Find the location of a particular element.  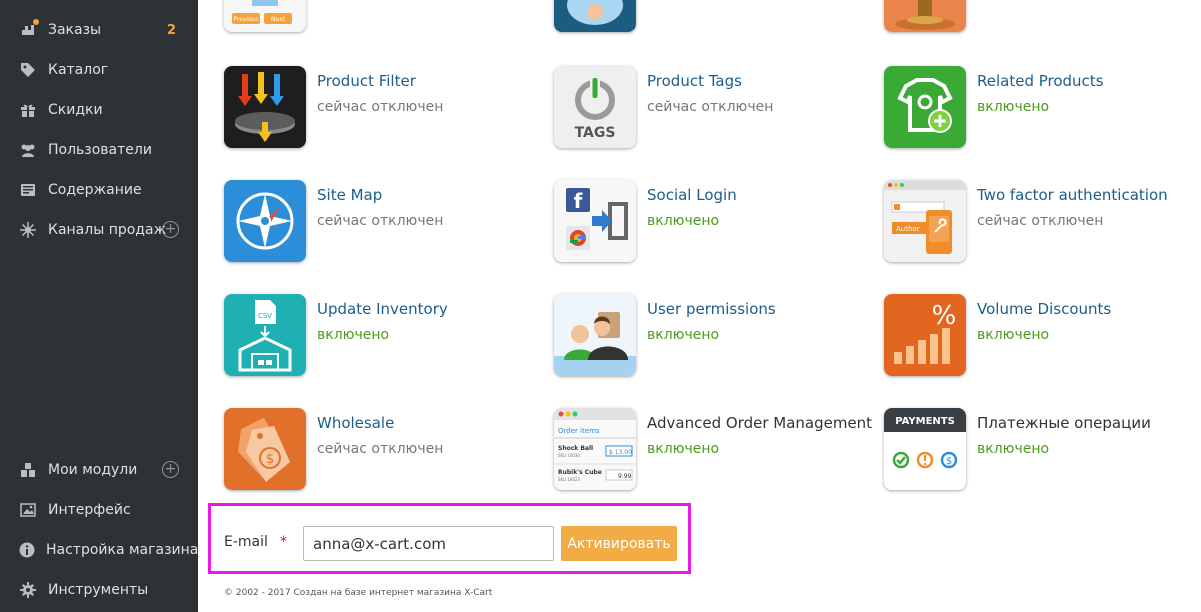

payments-text: PAYMENTS is located at coordinates (925, 421).